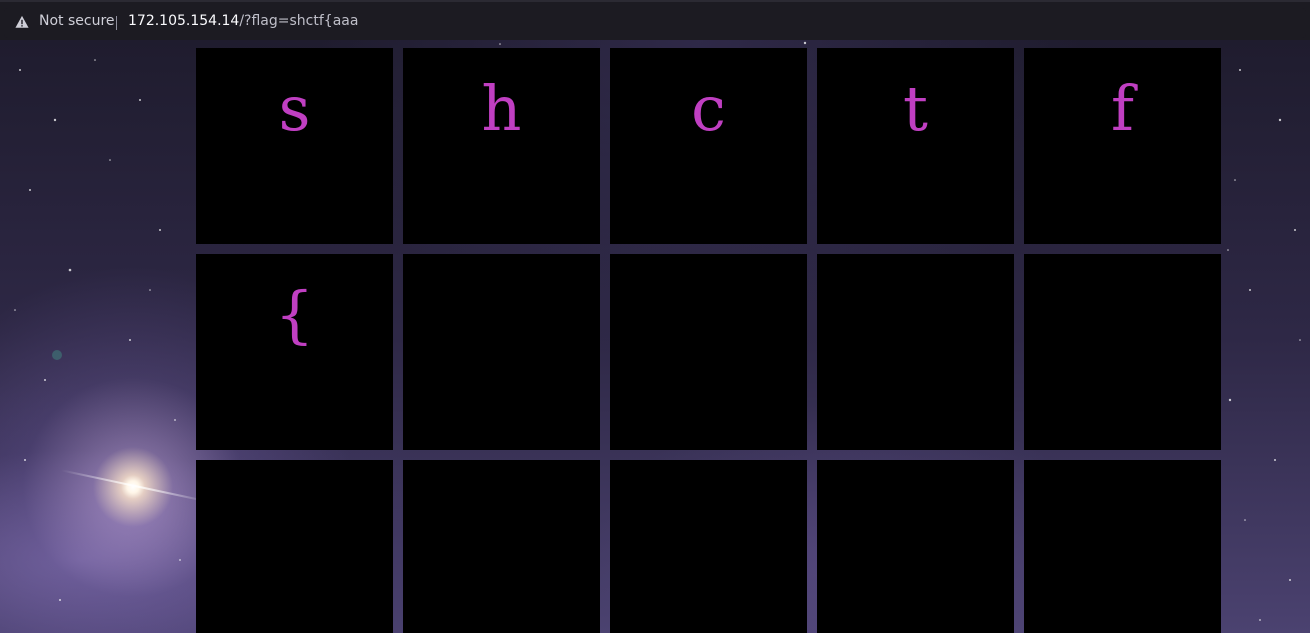 The height and width of the screenshot is (633, 1310). Describe the element at coordinates (294, 352) in the screenshot. I see `grid-cell-6: {` at that location.